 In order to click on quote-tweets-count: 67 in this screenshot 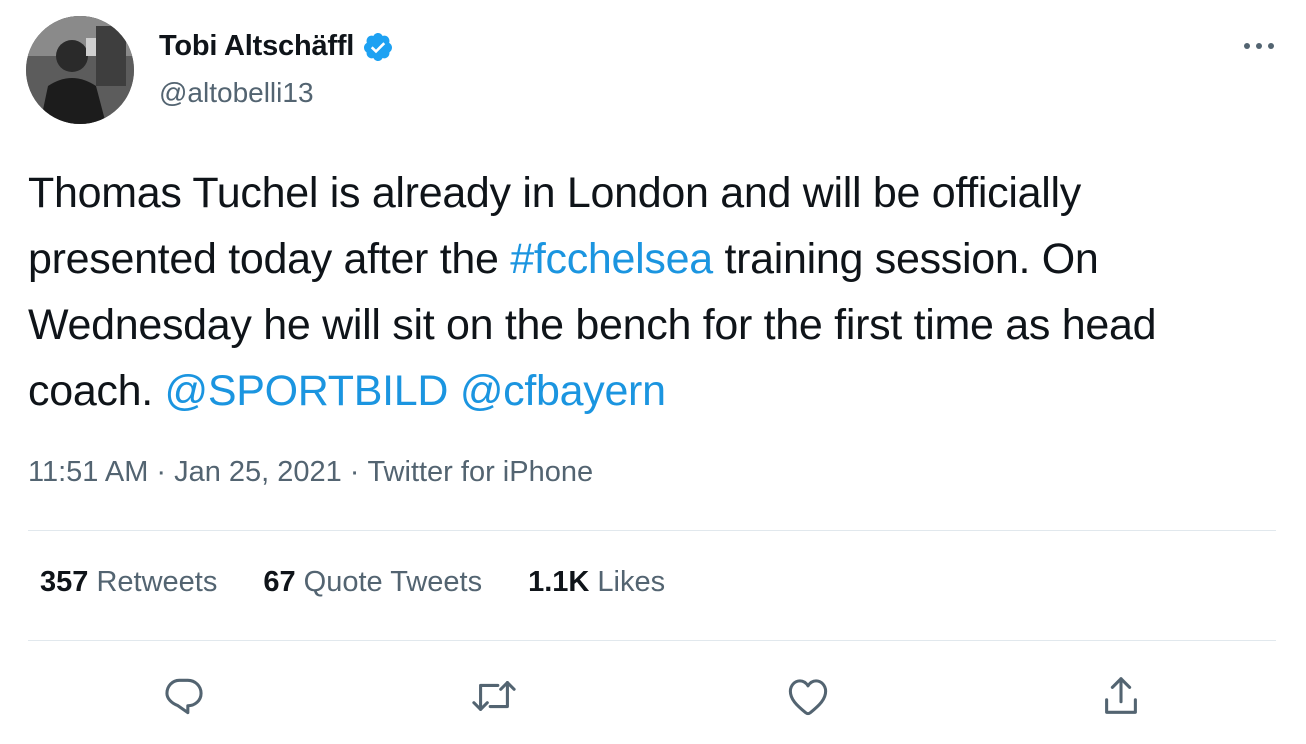, I will do `click(279, 582)`.